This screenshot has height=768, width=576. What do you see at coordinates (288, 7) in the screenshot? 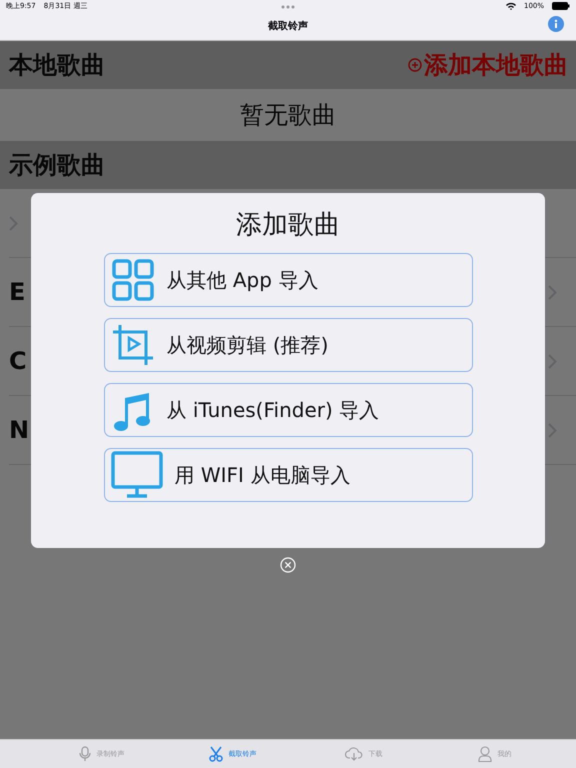
I see `more-dots-icon` at bounding box center [288, 7].